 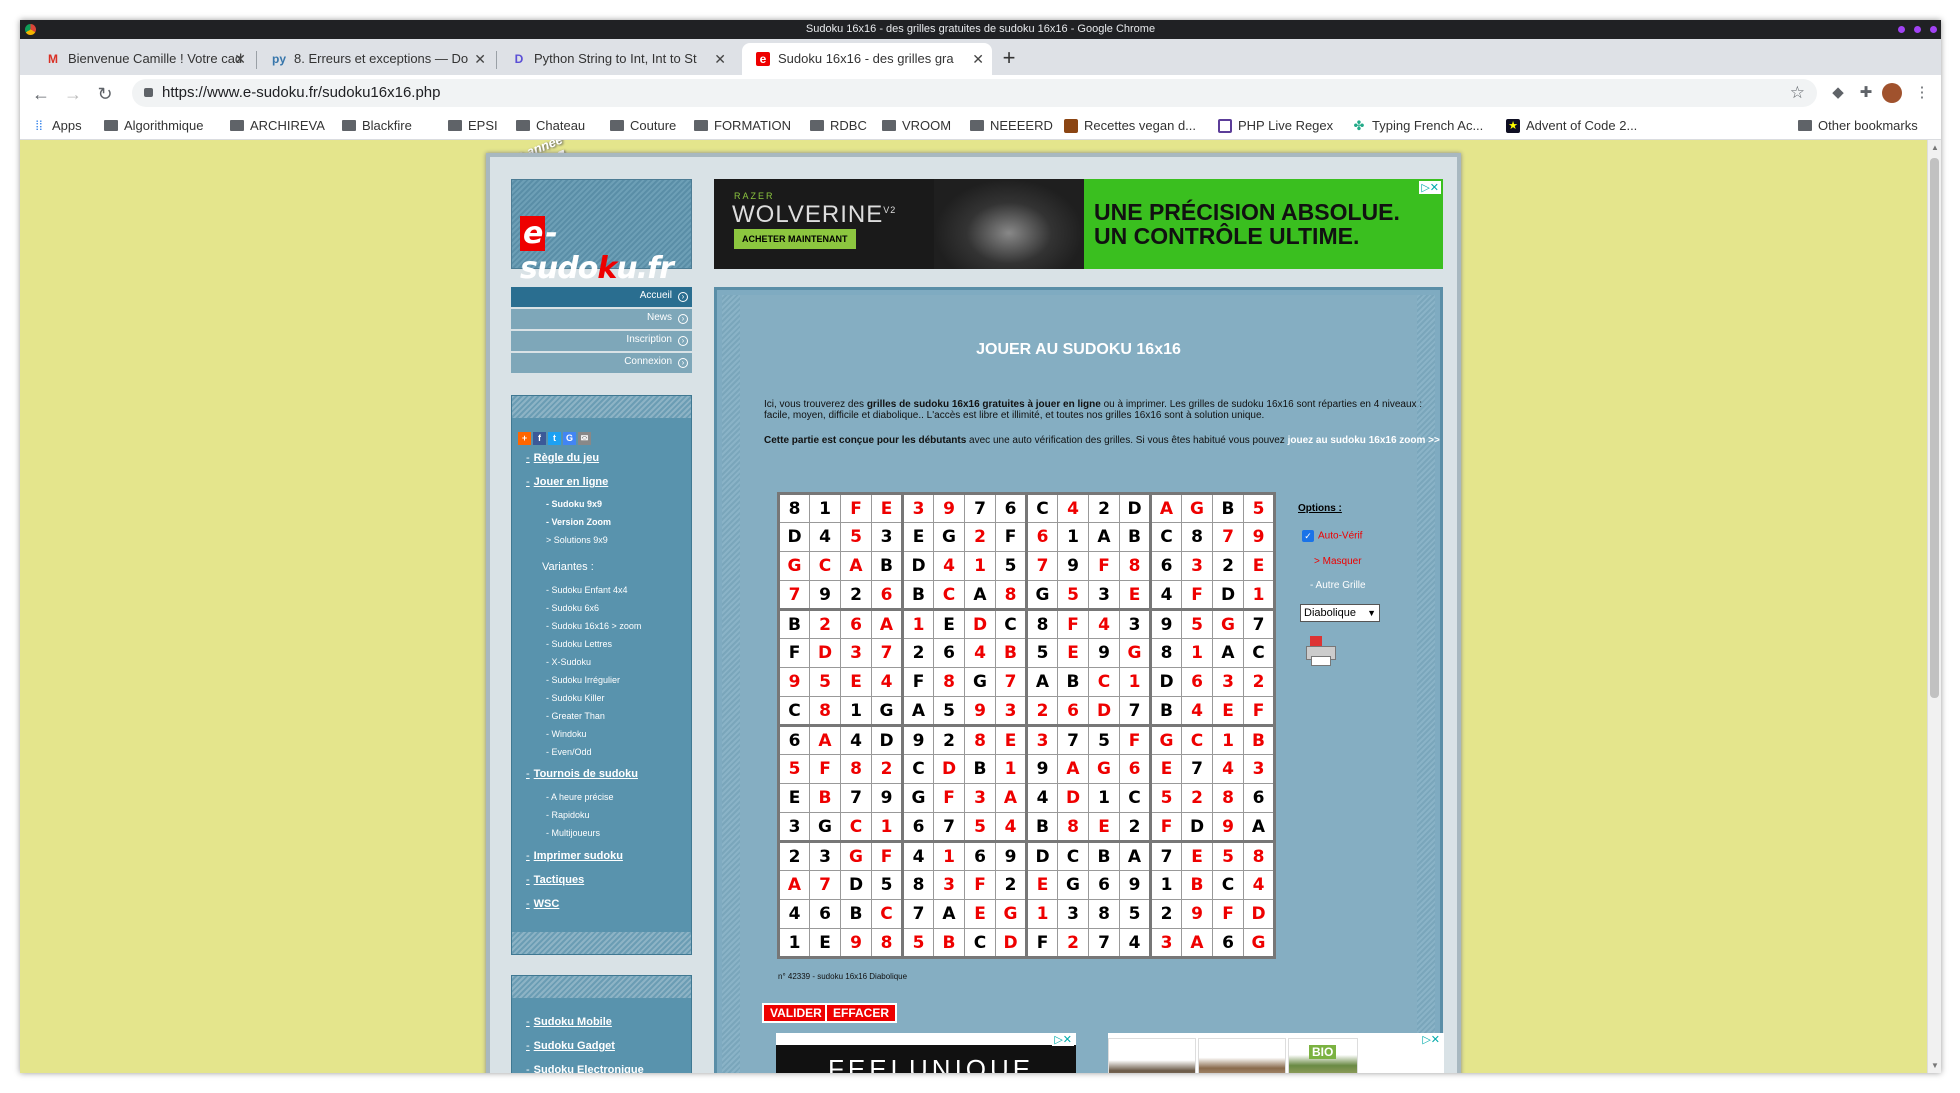 What do you see at coordinates (573, 833) in the screenshot?
I see `sidebar-tournoi-item: - Multijoueurs` at bounding box center [573, 833].